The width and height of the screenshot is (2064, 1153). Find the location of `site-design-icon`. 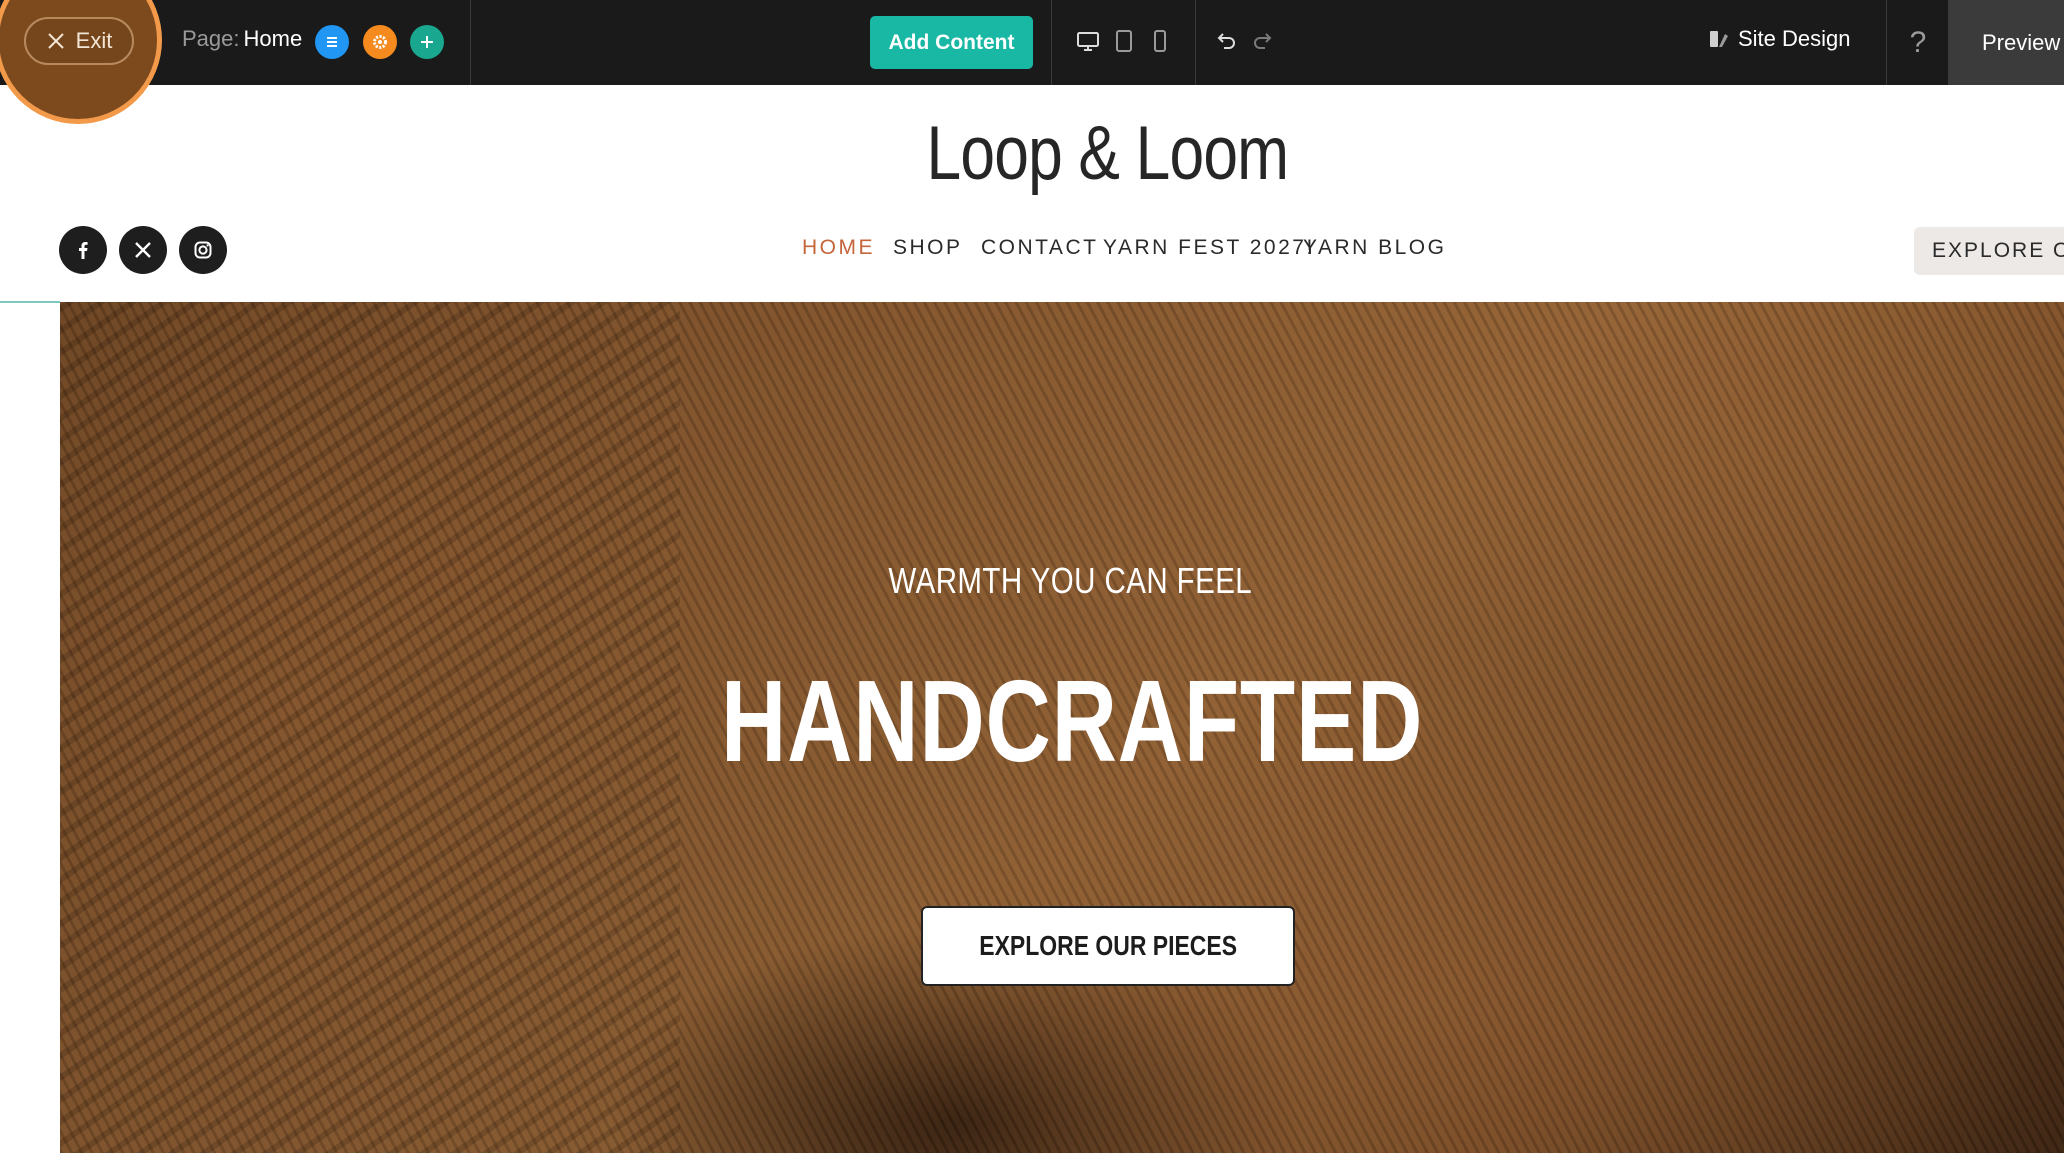

site-design-icon is located at coordinates (1719, 39).